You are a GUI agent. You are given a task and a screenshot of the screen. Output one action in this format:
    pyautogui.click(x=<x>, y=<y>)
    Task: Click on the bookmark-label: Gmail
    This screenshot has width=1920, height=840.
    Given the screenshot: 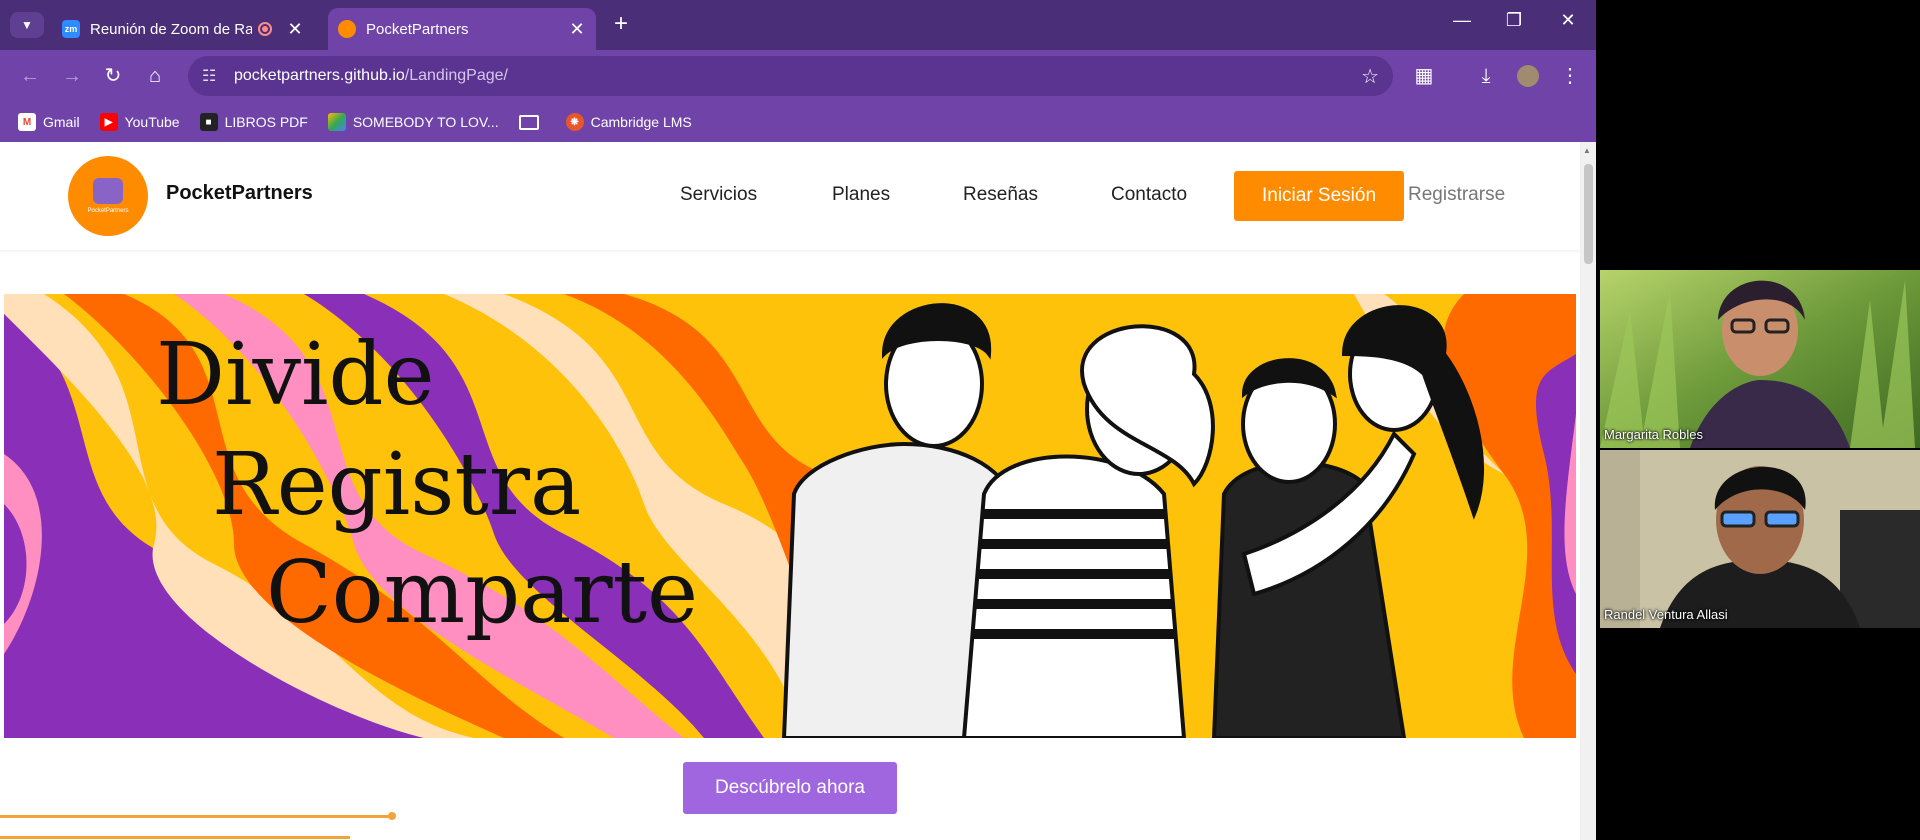 What is the action you would take?
    pyautogui.click(x=61, y=122)
    